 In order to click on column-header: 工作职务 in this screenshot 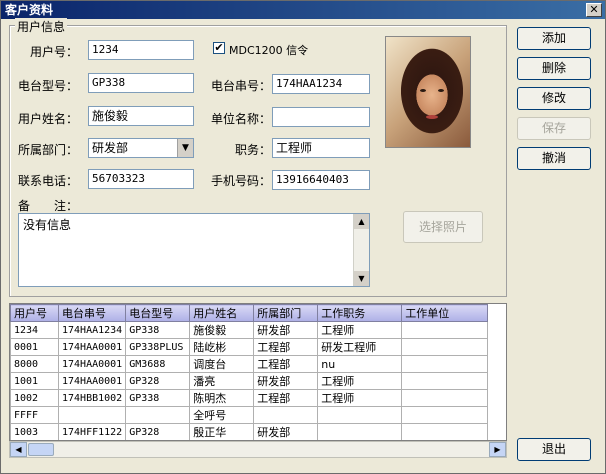, I will do `click(360, 313)`.